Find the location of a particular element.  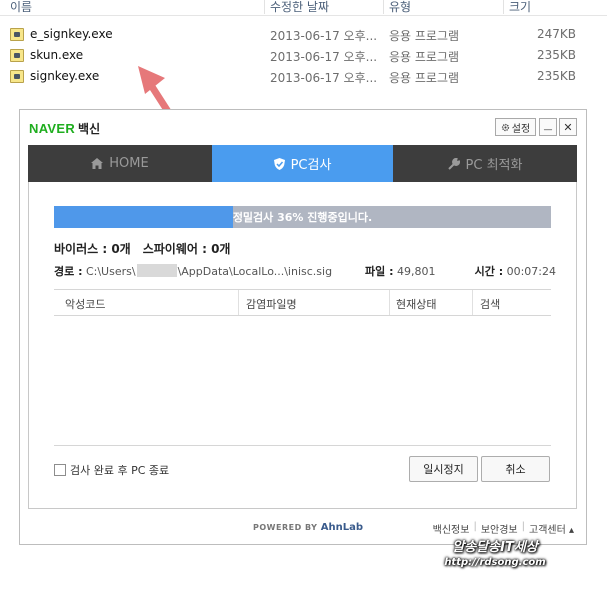

tab-label: PC 최적화 is located at coordinates (494, 165).